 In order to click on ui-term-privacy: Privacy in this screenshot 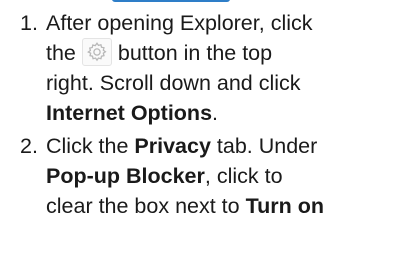, I will do `click(172, 146)`.